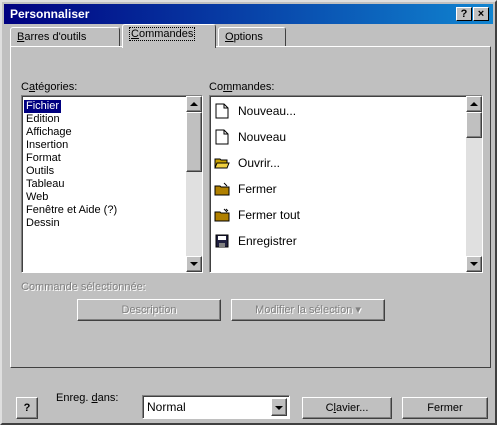  What do you see at coordinates (252, 37) in the screenshot?
I see `tab-options: Options` at bounding box center [252, 37].